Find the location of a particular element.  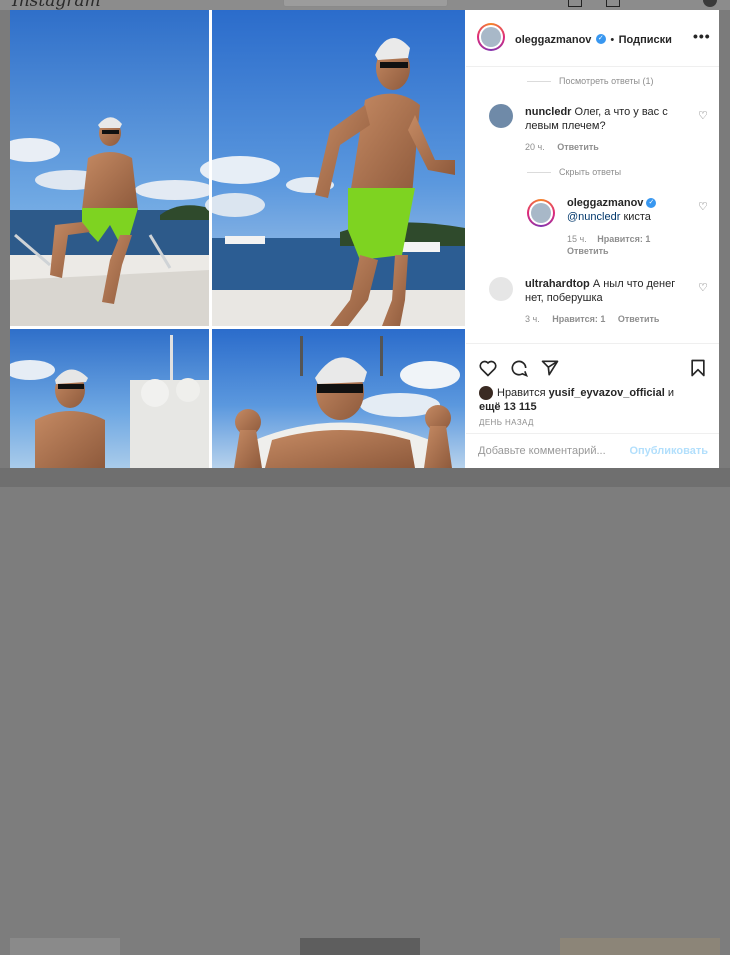

comment-form: Добавьте комментарий... Опубликовать is located at coordinates (592, 450).